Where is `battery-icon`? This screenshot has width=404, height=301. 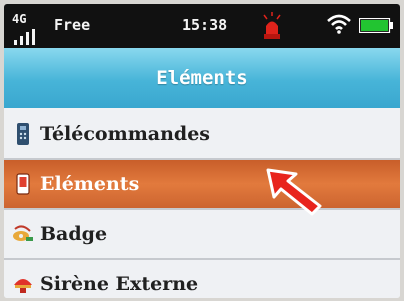
battery-icon is located at coordinates (376, 25).